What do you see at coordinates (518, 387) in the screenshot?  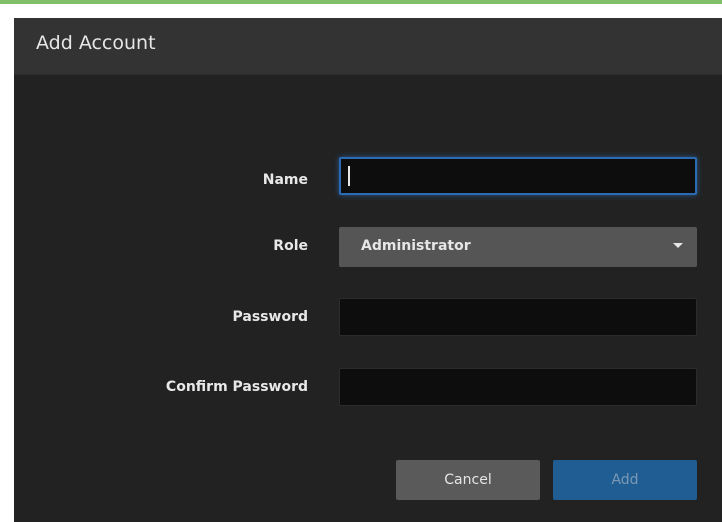 I see `confirm-password-input` at bounding box center [518, 387].